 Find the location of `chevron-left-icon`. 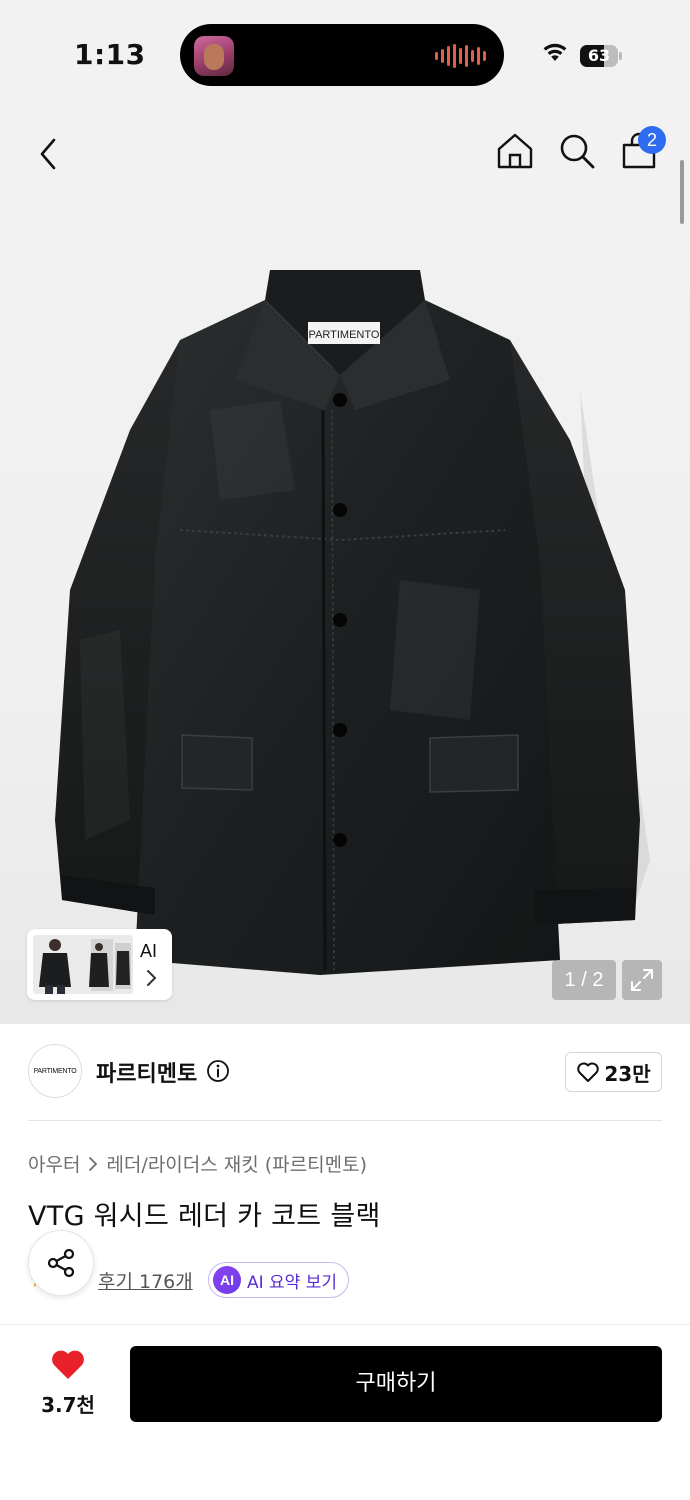

chevron-left-icon is located at coordinates (48, 154).